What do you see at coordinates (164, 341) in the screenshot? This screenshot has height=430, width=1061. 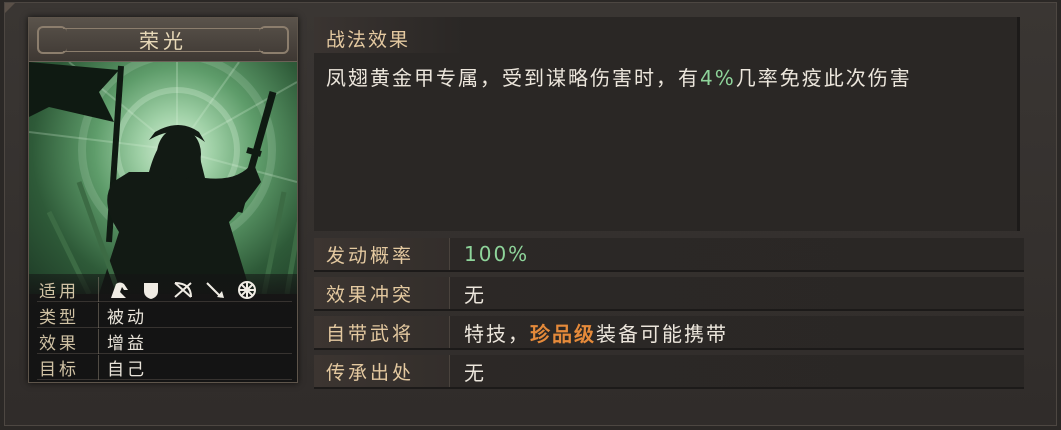 I see `stat-row-effect: 效果 增益` at bounding box center [164, 341].